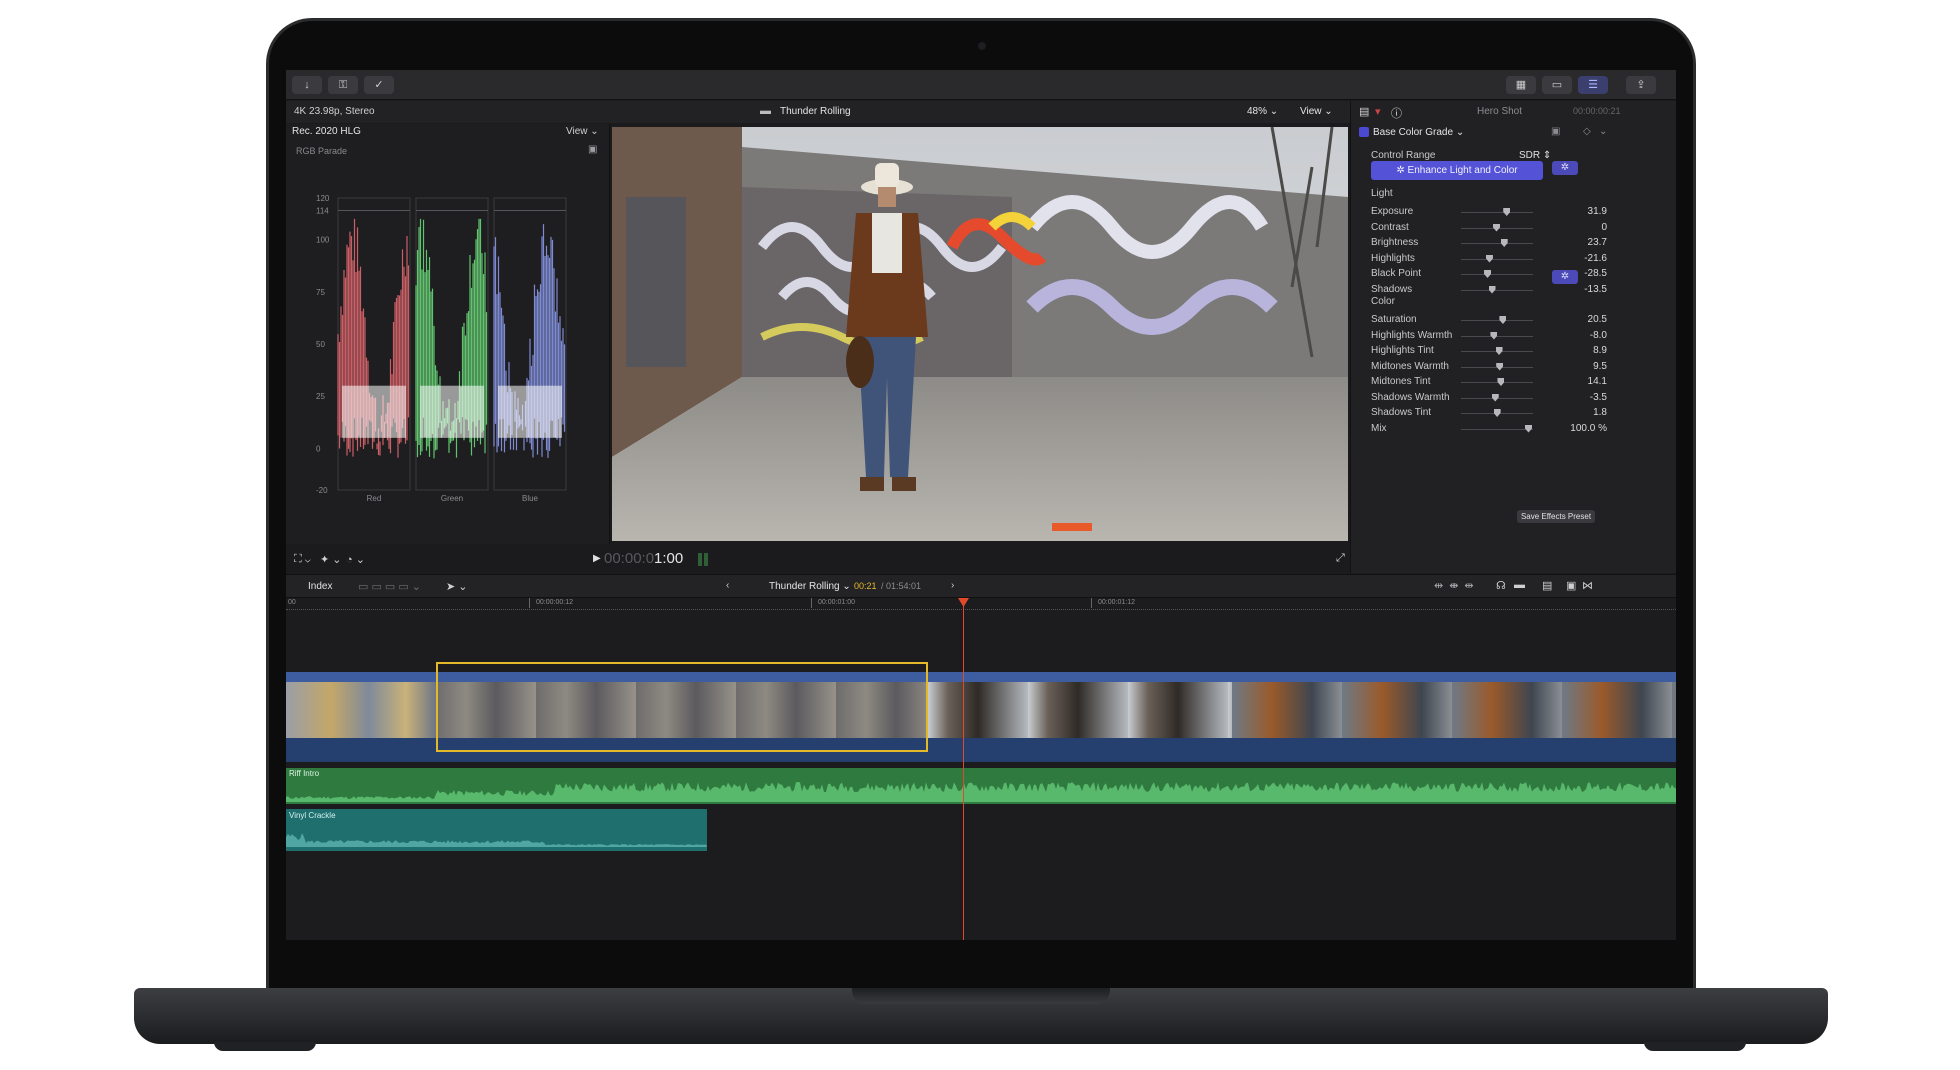 The image size is (1960, 1070). Describe the element at coordinates (1582, 335) in the screenshot. I see `param-value: -8.0` at that location.